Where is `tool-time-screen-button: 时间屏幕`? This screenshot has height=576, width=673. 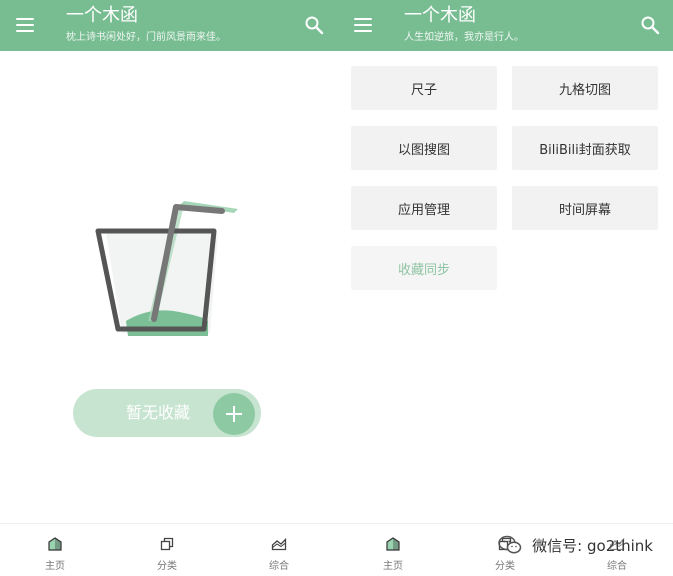
tool-time-screen-button: 时间屏幕 is located at coordinates (585, 208).